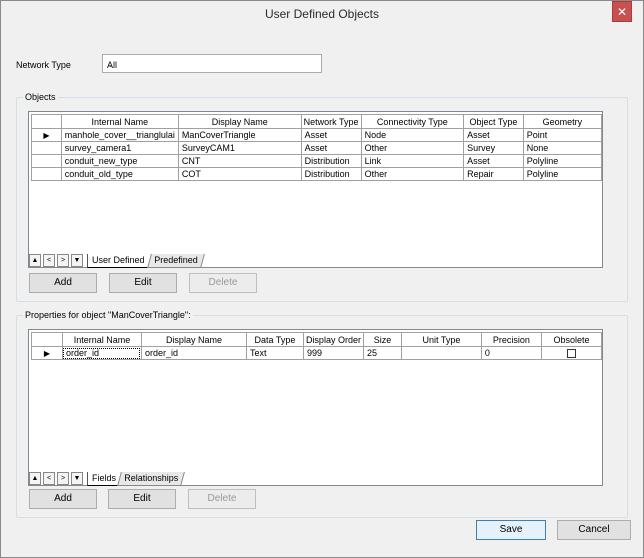 The width and height of the screenshot is (644, 558). Describe the element at coordinates (493, 174) in the screenshot. I see `cell-object-type: Repair` at that location.